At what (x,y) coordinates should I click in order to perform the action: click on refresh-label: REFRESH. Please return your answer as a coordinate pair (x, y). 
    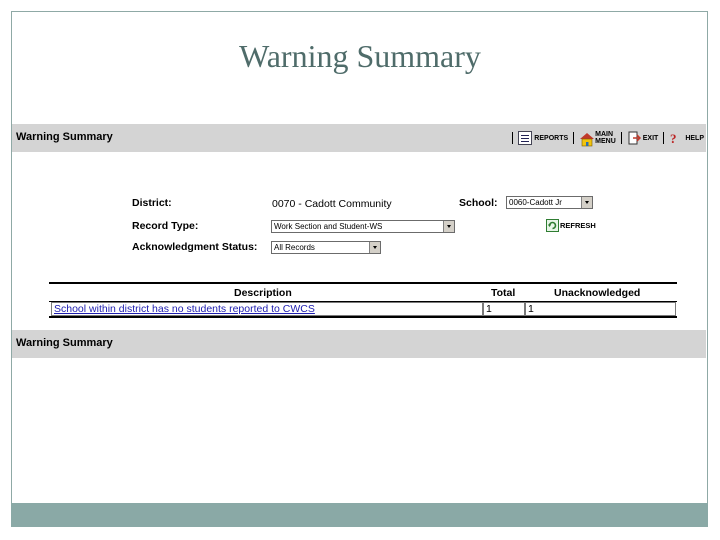
    Looking at the image, I should click on (578, 225).